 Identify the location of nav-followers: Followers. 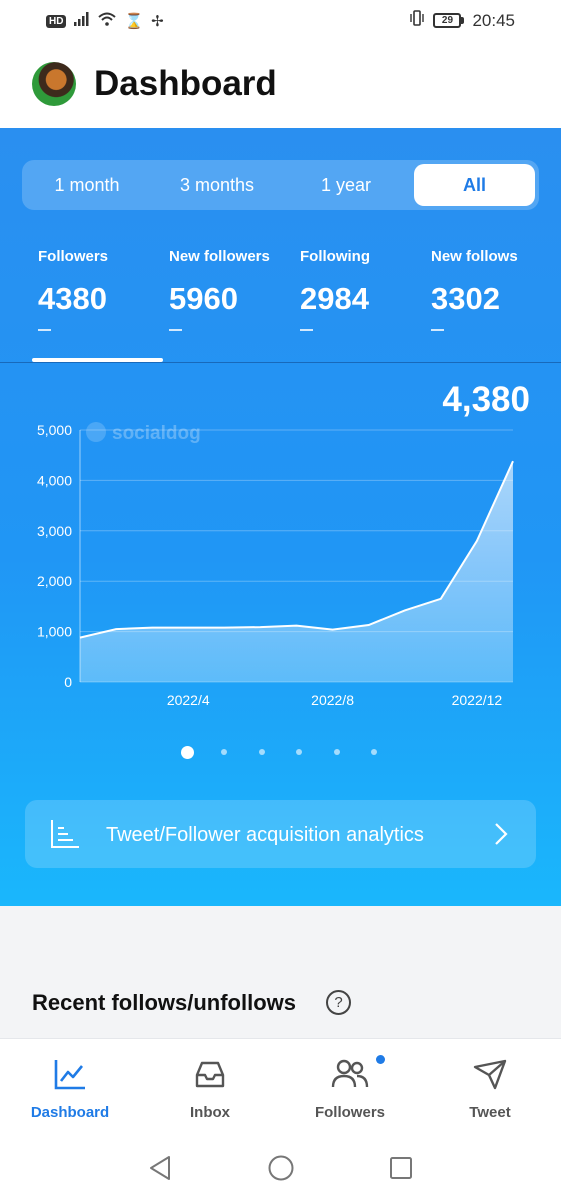
(350, 1088).